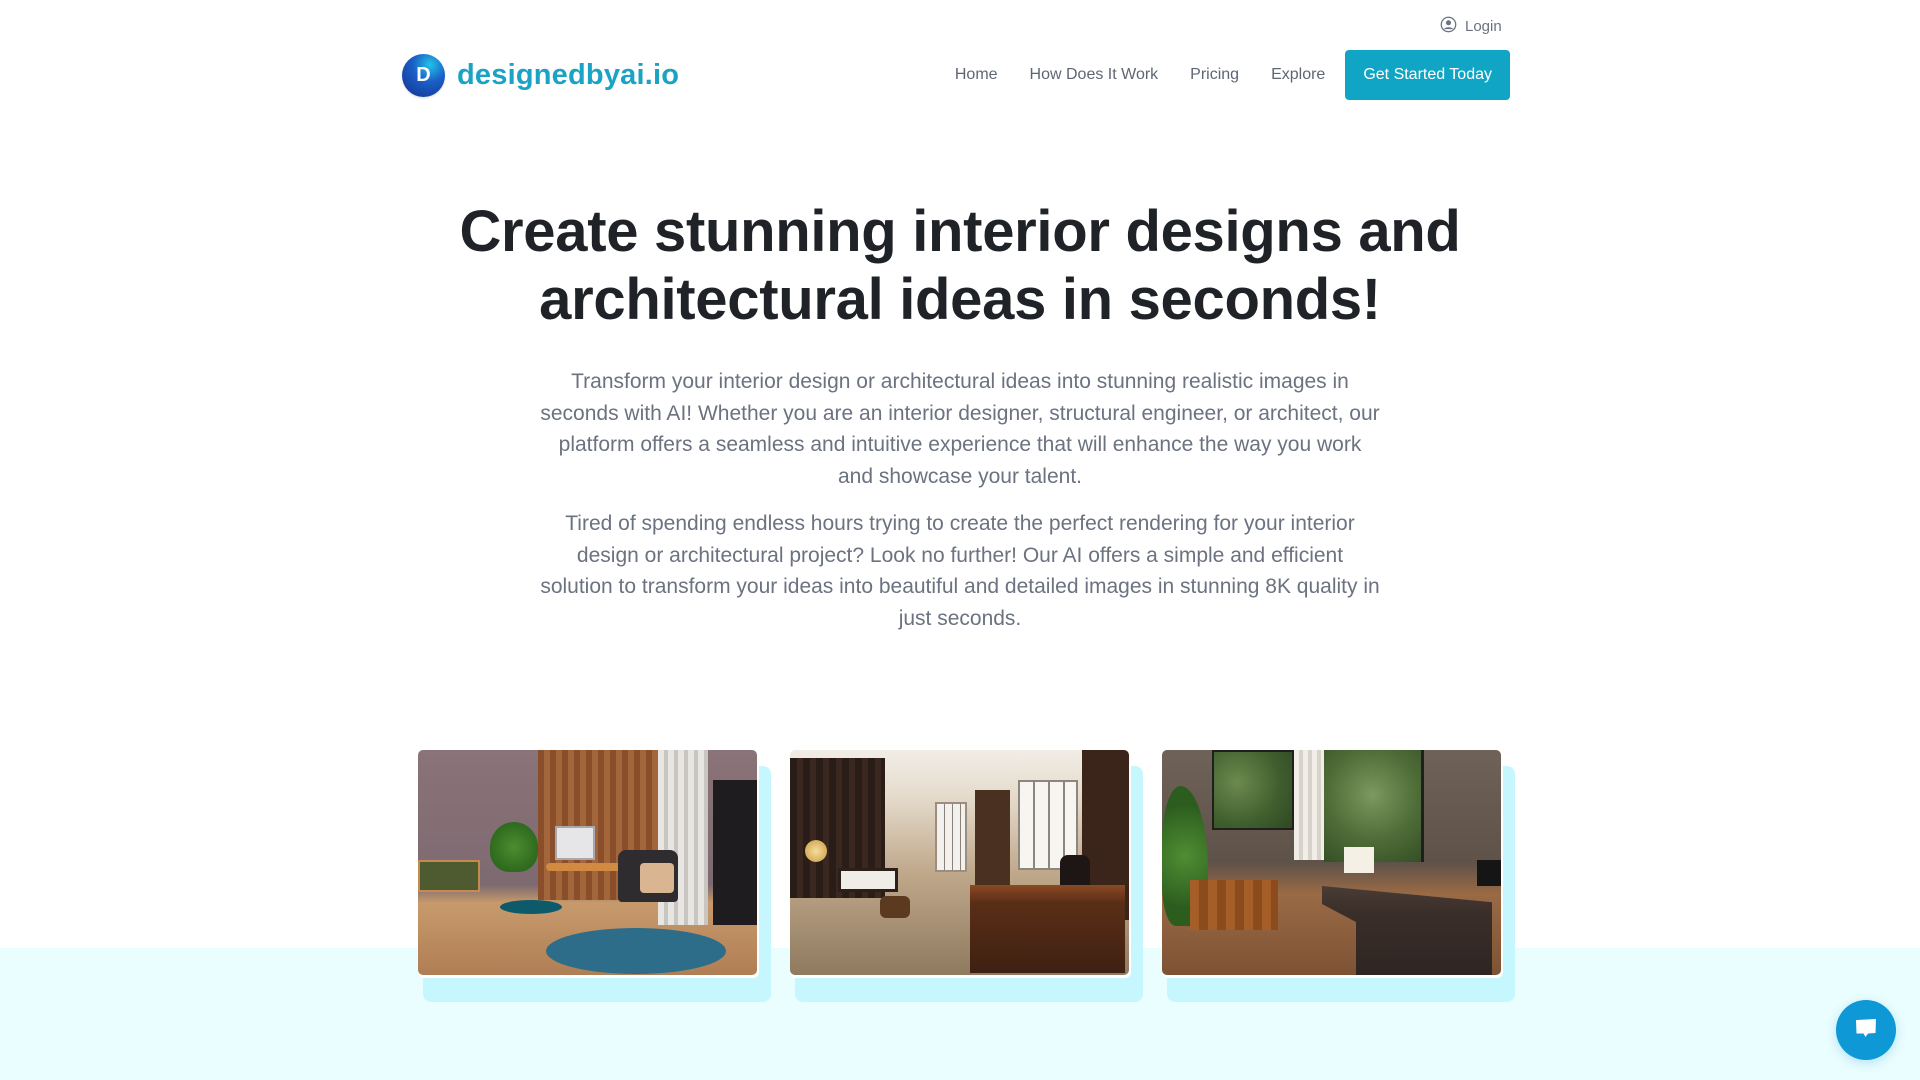 The image size is (1920, 1080). I want to click on nav-how-it-works: How Does It Work, so click(1094, 75).